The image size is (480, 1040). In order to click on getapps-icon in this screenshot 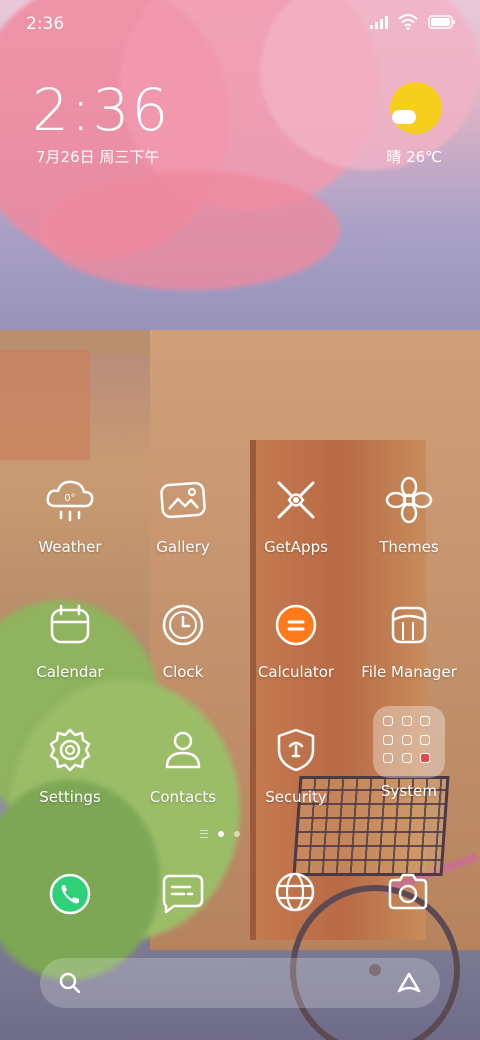, I will do `click(296, 500)`.